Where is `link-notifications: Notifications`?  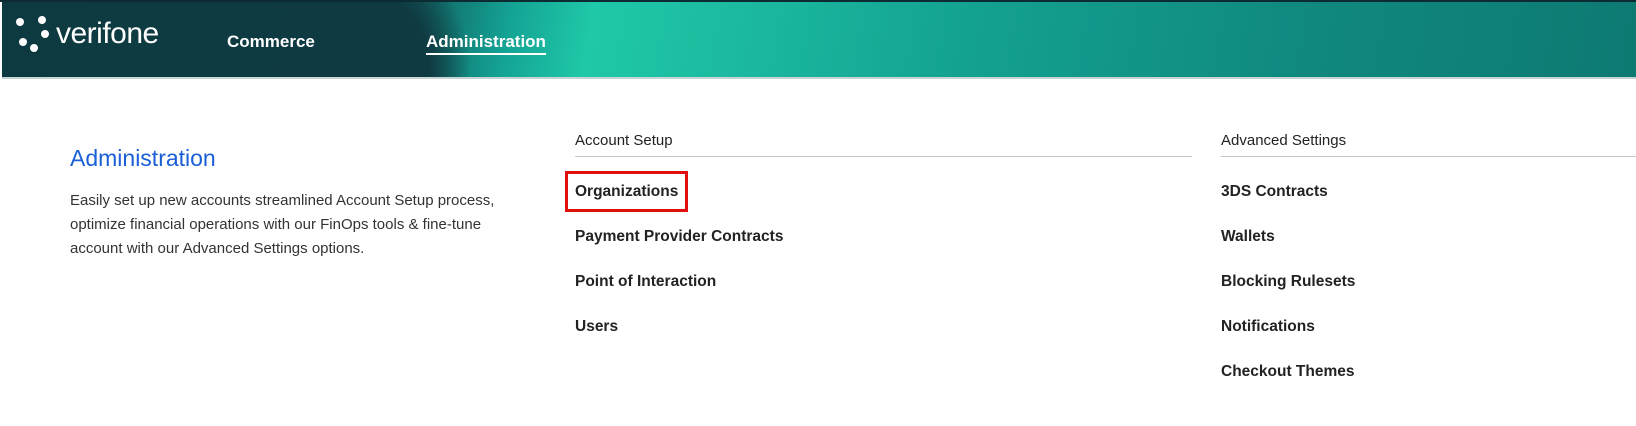
link-notifications: Notifications is located at coordinates (1428, 339).